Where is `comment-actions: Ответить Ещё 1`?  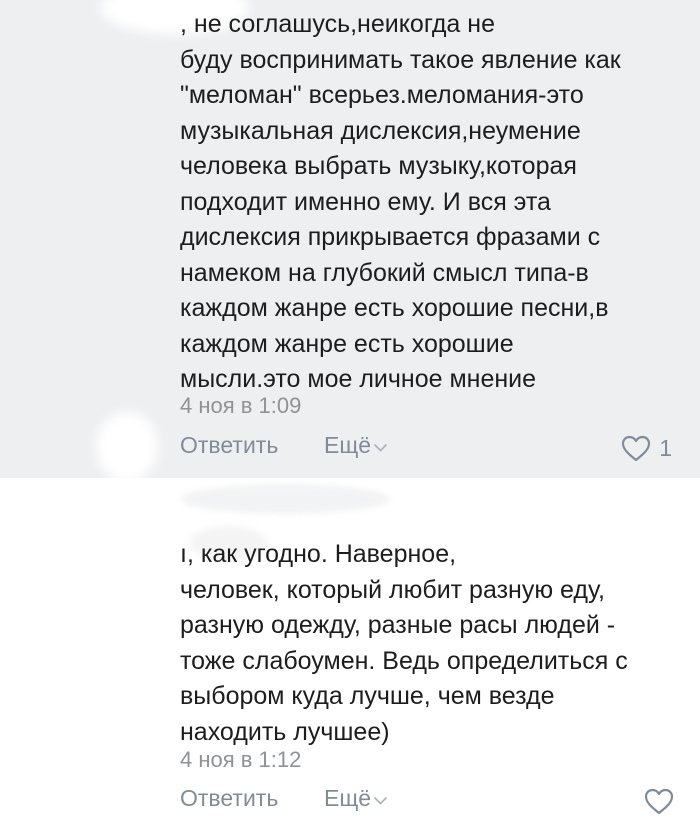 comment-actions: Ответить Ещё 1 is located at coordinates (440, 449).